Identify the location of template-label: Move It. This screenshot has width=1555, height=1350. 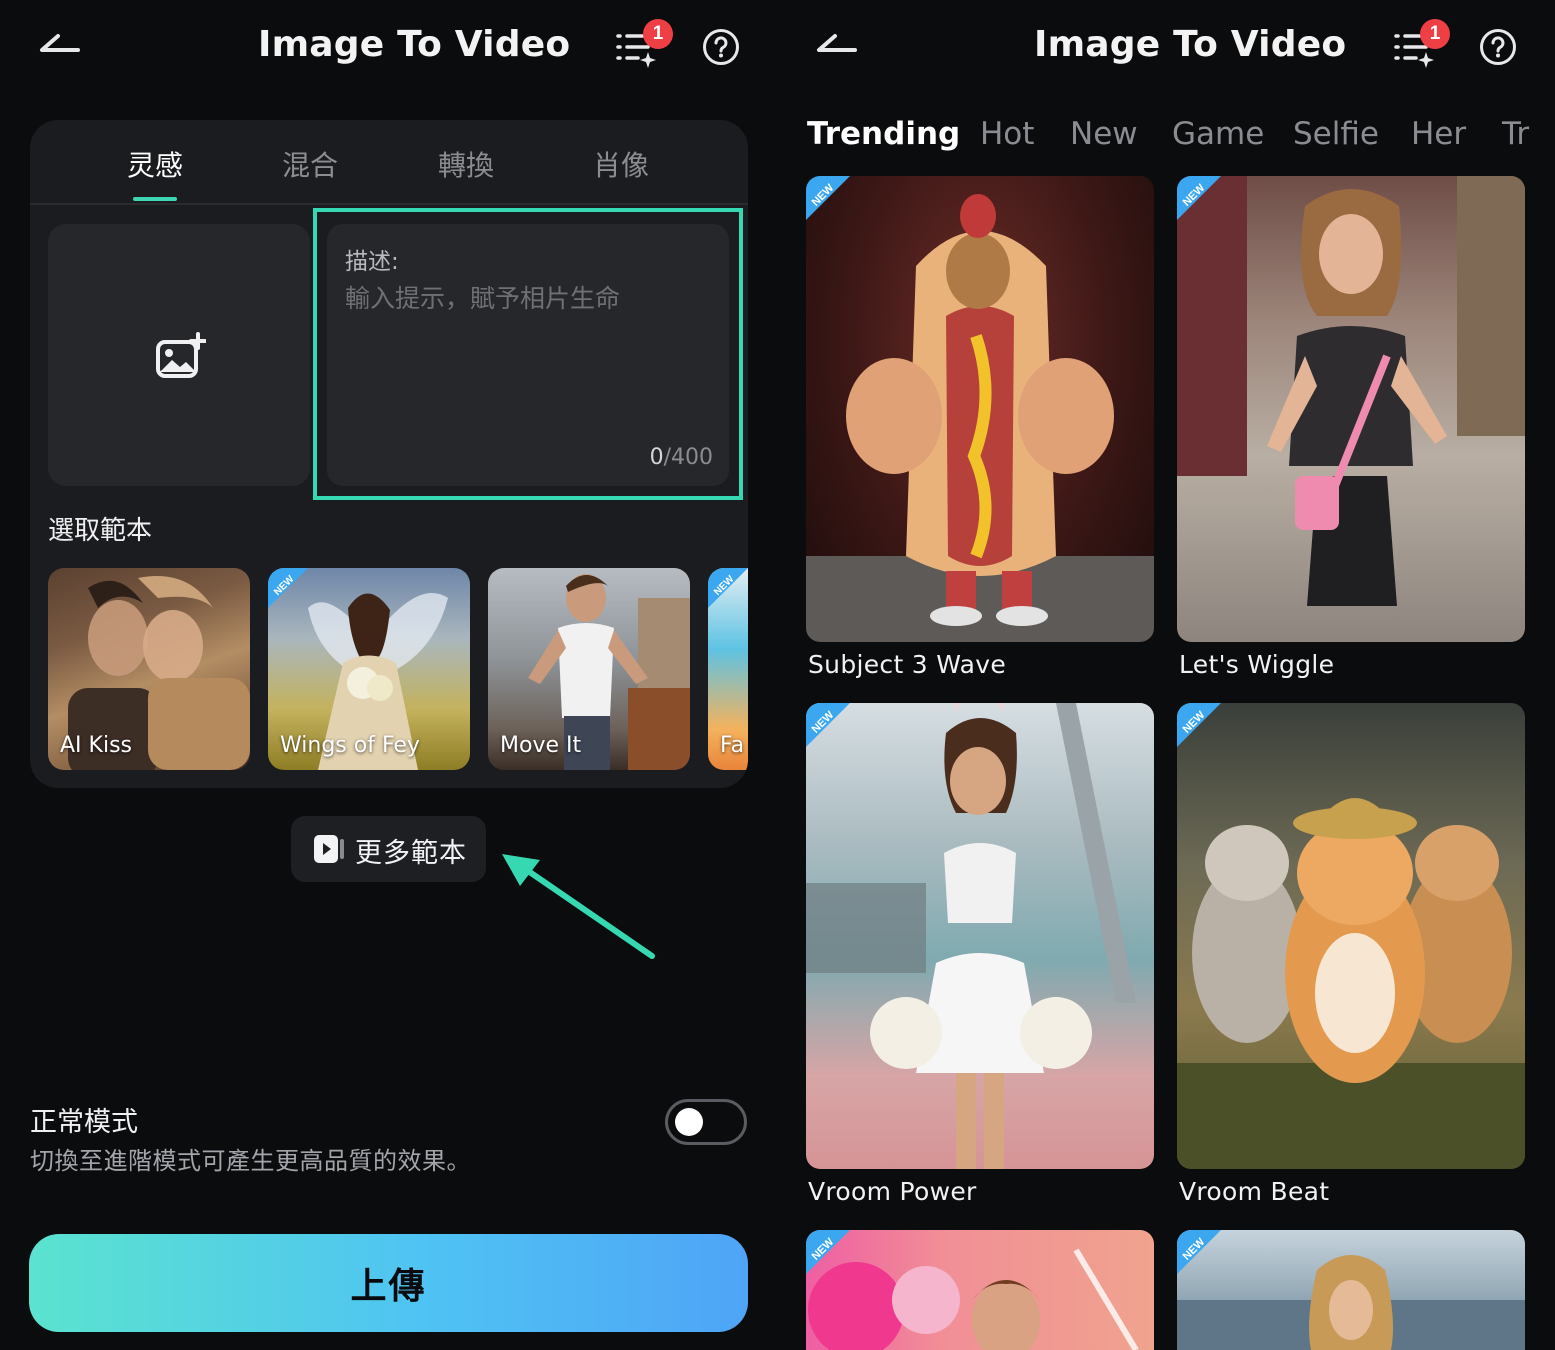
(541, 745).